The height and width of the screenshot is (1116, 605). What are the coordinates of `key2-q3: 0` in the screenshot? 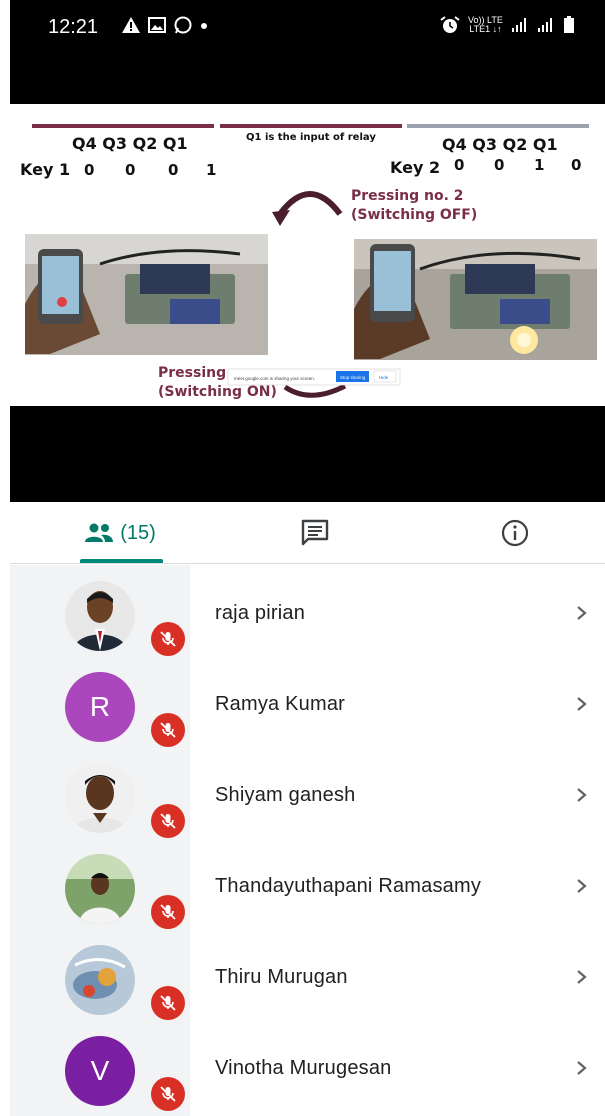 It's located at (499, 165).